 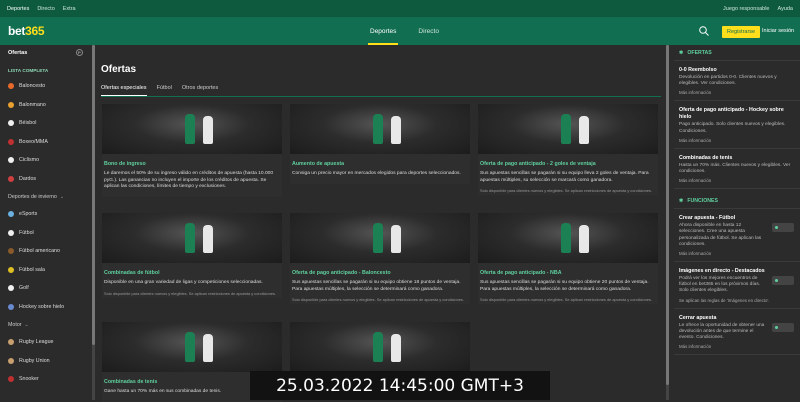 I want to click on sidebar-item: Boxeo/MMA, so click(x=45, y=142).